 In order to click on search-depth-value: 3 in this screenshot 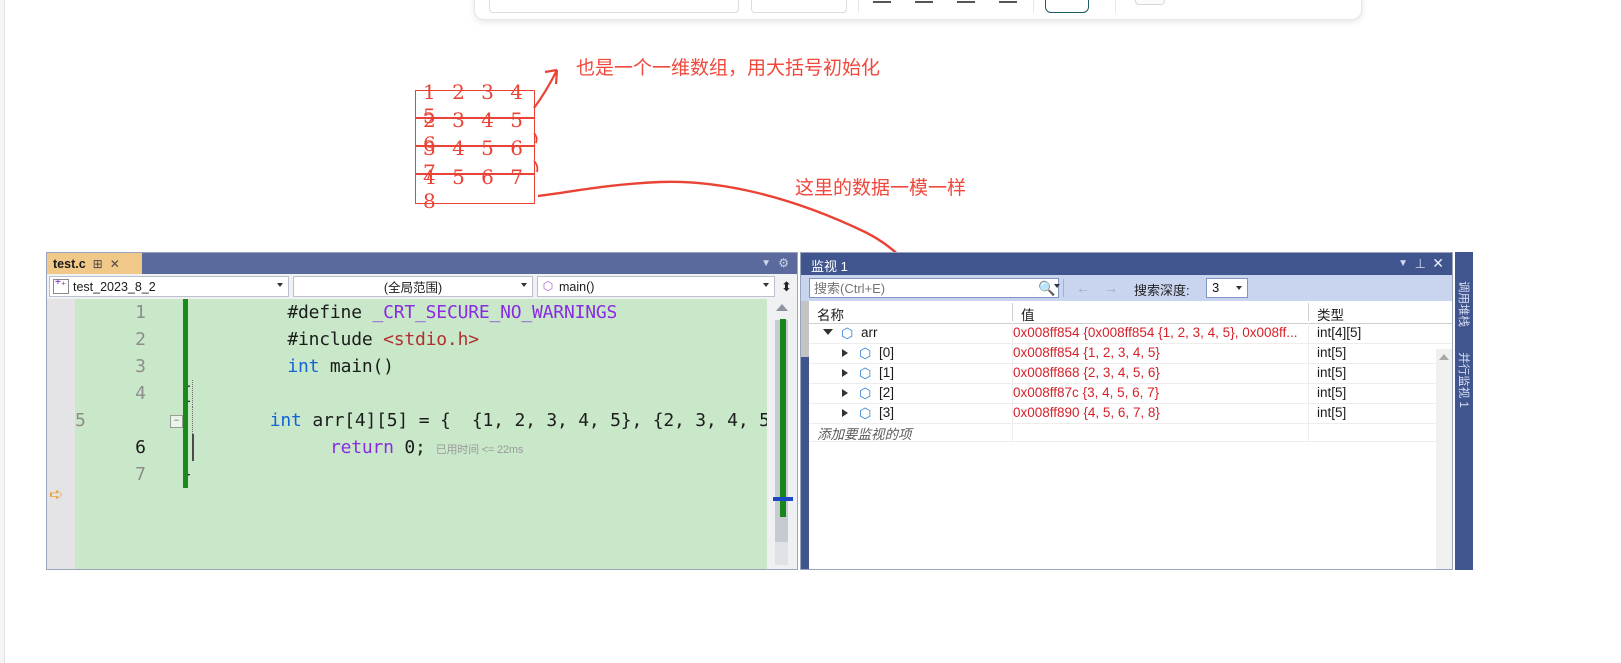, I will do `click(1216, 287)`.